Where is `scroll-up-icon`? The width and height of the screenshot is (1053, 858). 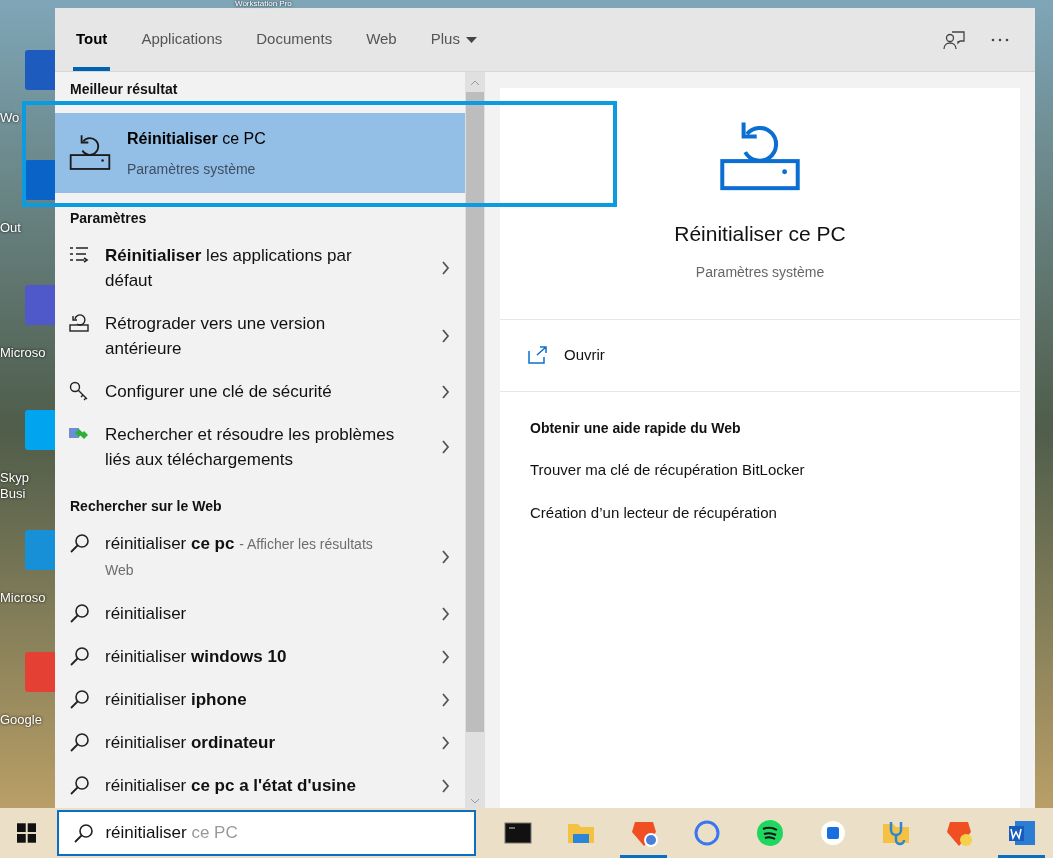
scroll-up-icon is located at coordinates (475, 83).